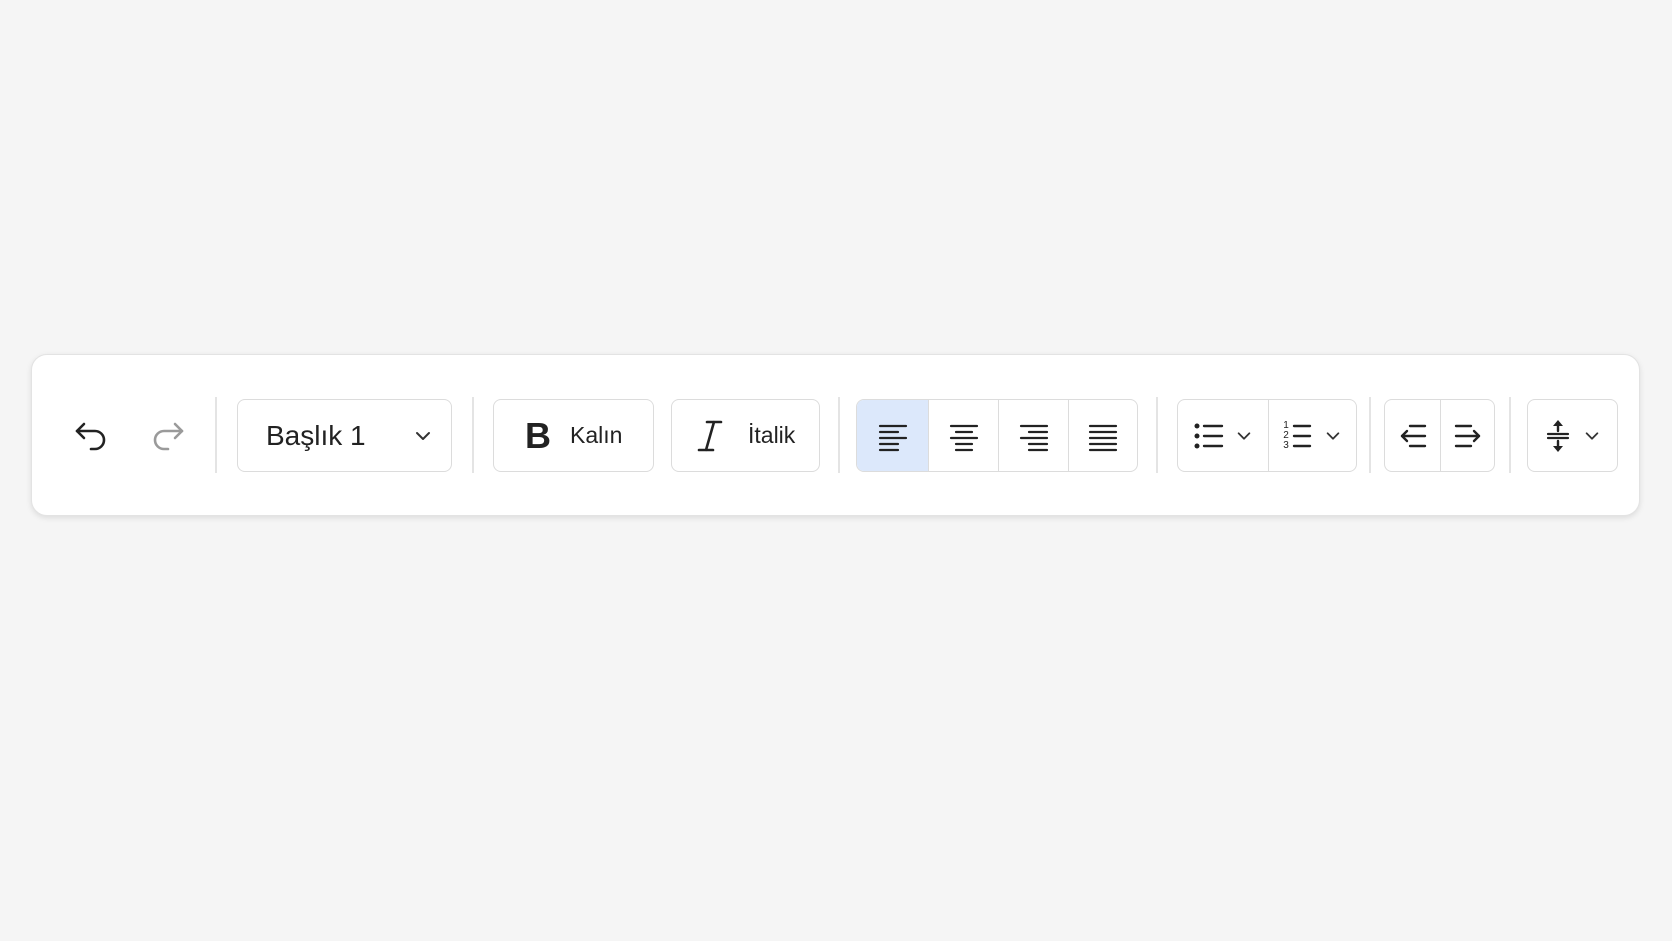 The height and width of the screenshot is (941, 1672). I want to click on align-right-button, so click(1033, 435).